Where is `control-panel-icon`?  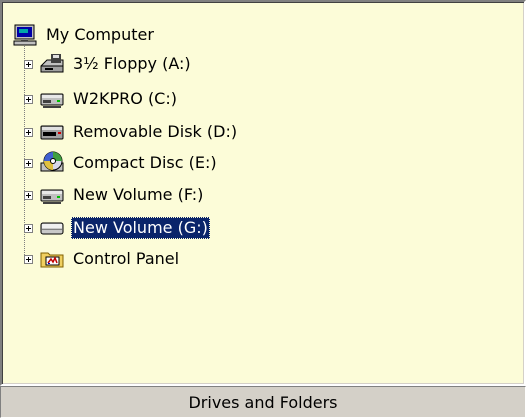 control-panel-icon is located at coordinates (52, 260).